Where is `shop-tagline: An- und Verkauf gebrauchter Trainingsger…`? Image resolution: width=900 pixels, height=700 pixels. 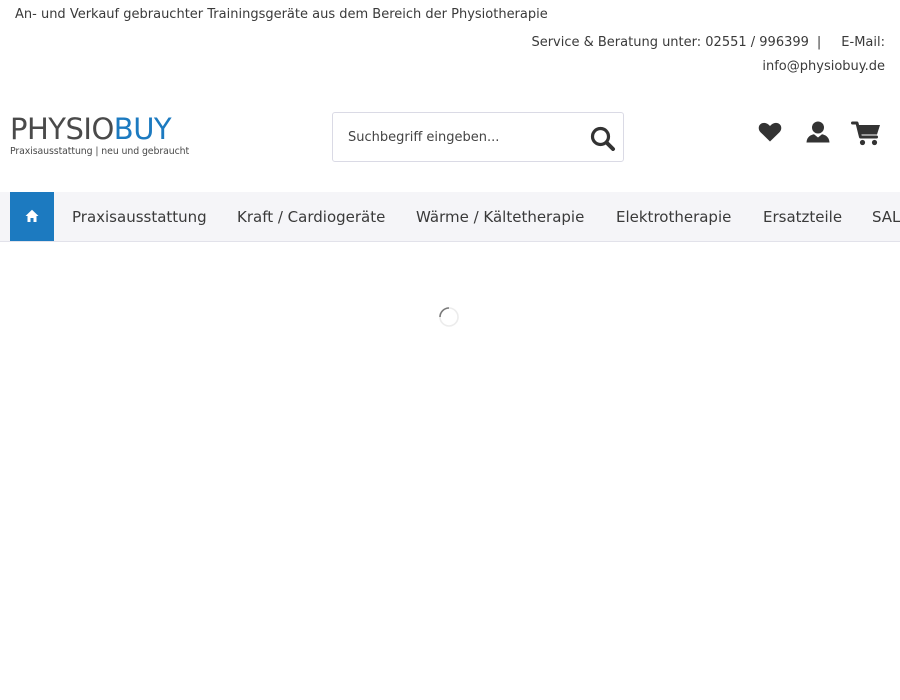 shop-tagline: An- und Verkauf gebrauchter Trainingsger… is located at coordinates (281, 14).